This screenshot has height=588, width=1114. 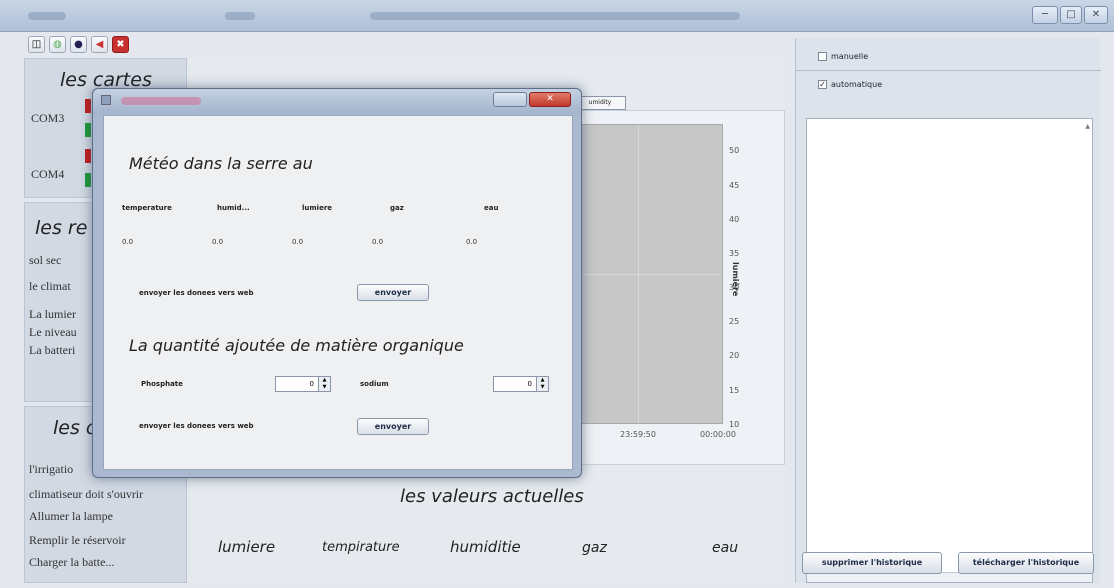 What do you see at coordinates (1096, 15) in the screenshot?
I see `close-button: ✕` at bounding box center [1096, 15].